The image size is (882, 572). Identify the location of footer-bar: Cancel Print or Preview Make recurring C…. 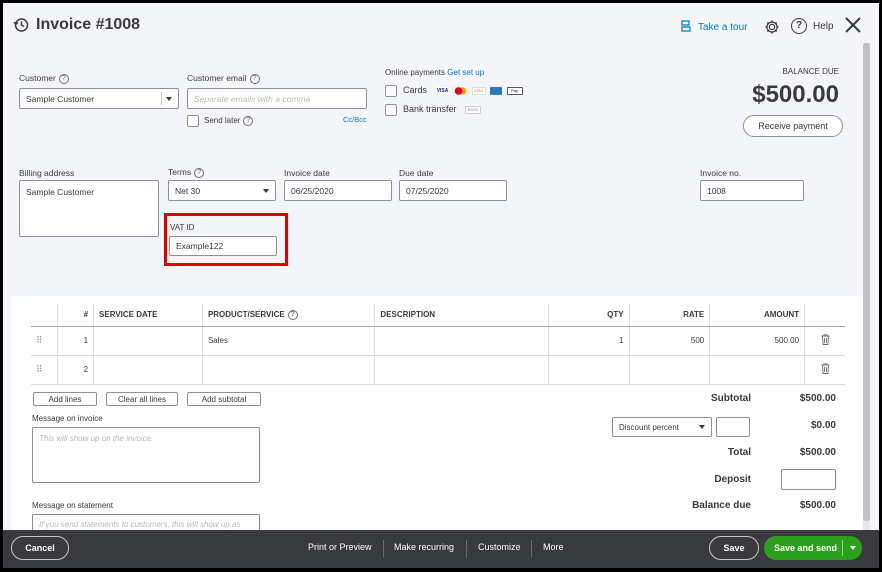
(441, 549).